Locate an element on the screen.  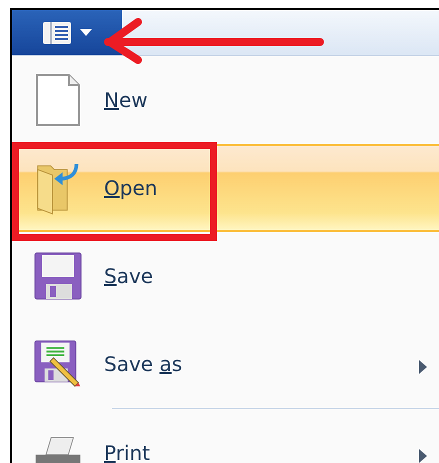
application-menu-button is located at coordinates (67, 32).